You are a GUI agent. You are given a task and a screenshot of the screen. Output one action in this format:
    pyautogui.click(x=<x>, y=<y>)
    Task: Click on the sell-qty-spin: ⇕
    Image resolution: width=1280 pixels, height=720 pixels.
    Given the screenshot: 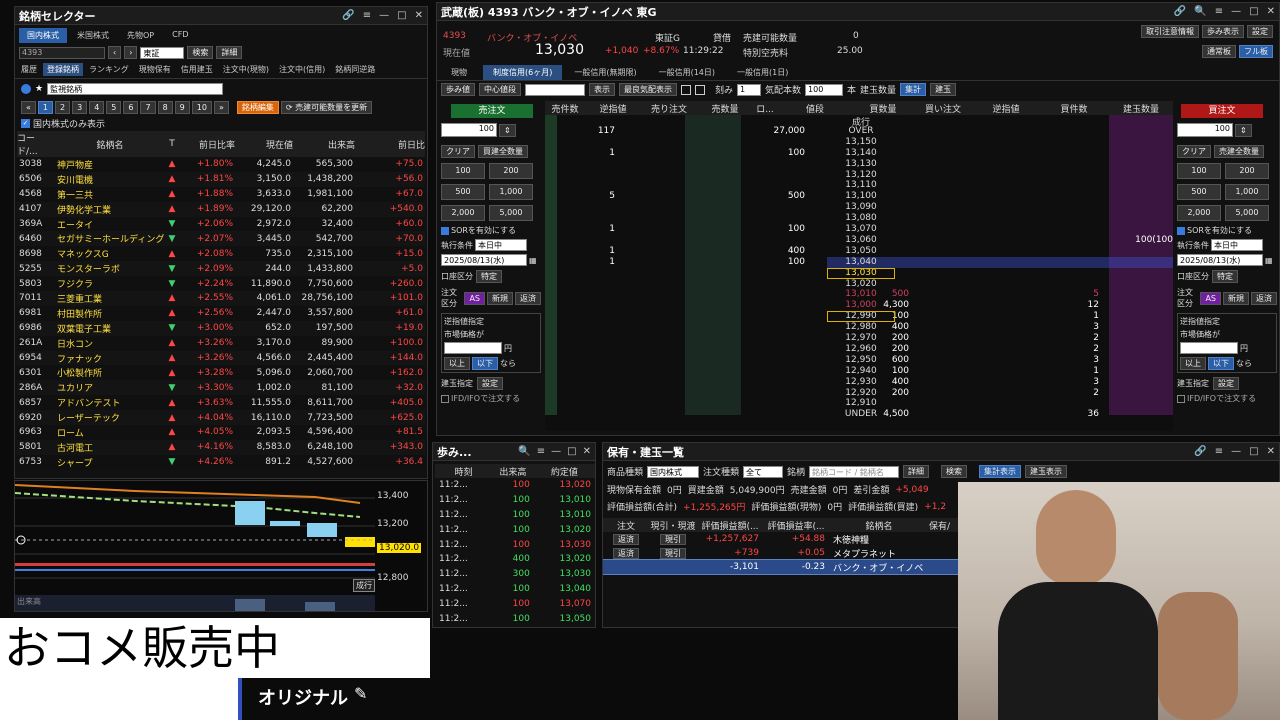 What is the action you would take?
    pyautogui.click(x=507, y=130)
    